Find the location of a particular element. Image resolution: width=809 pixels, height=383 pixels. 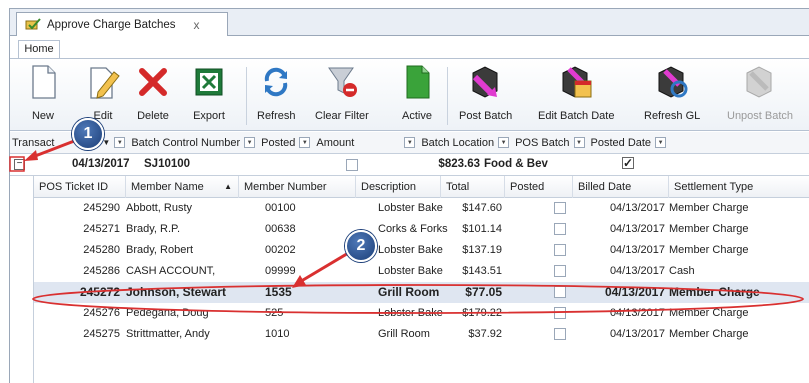

ticket-id-cell: 245290 is located at coordinates (101, 208).